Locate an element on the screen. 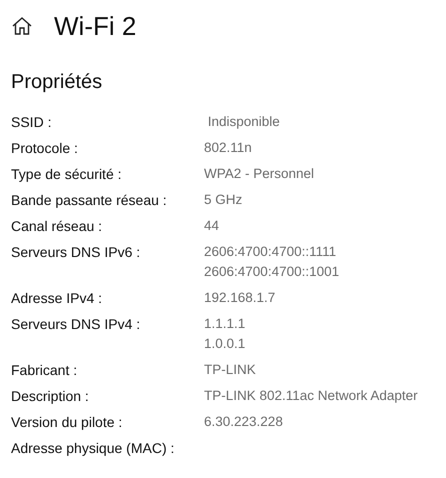 Image resolution: width=446 pixels, height=478 pixels. section-heading: Propriétés is located at coordinates (57, 82).